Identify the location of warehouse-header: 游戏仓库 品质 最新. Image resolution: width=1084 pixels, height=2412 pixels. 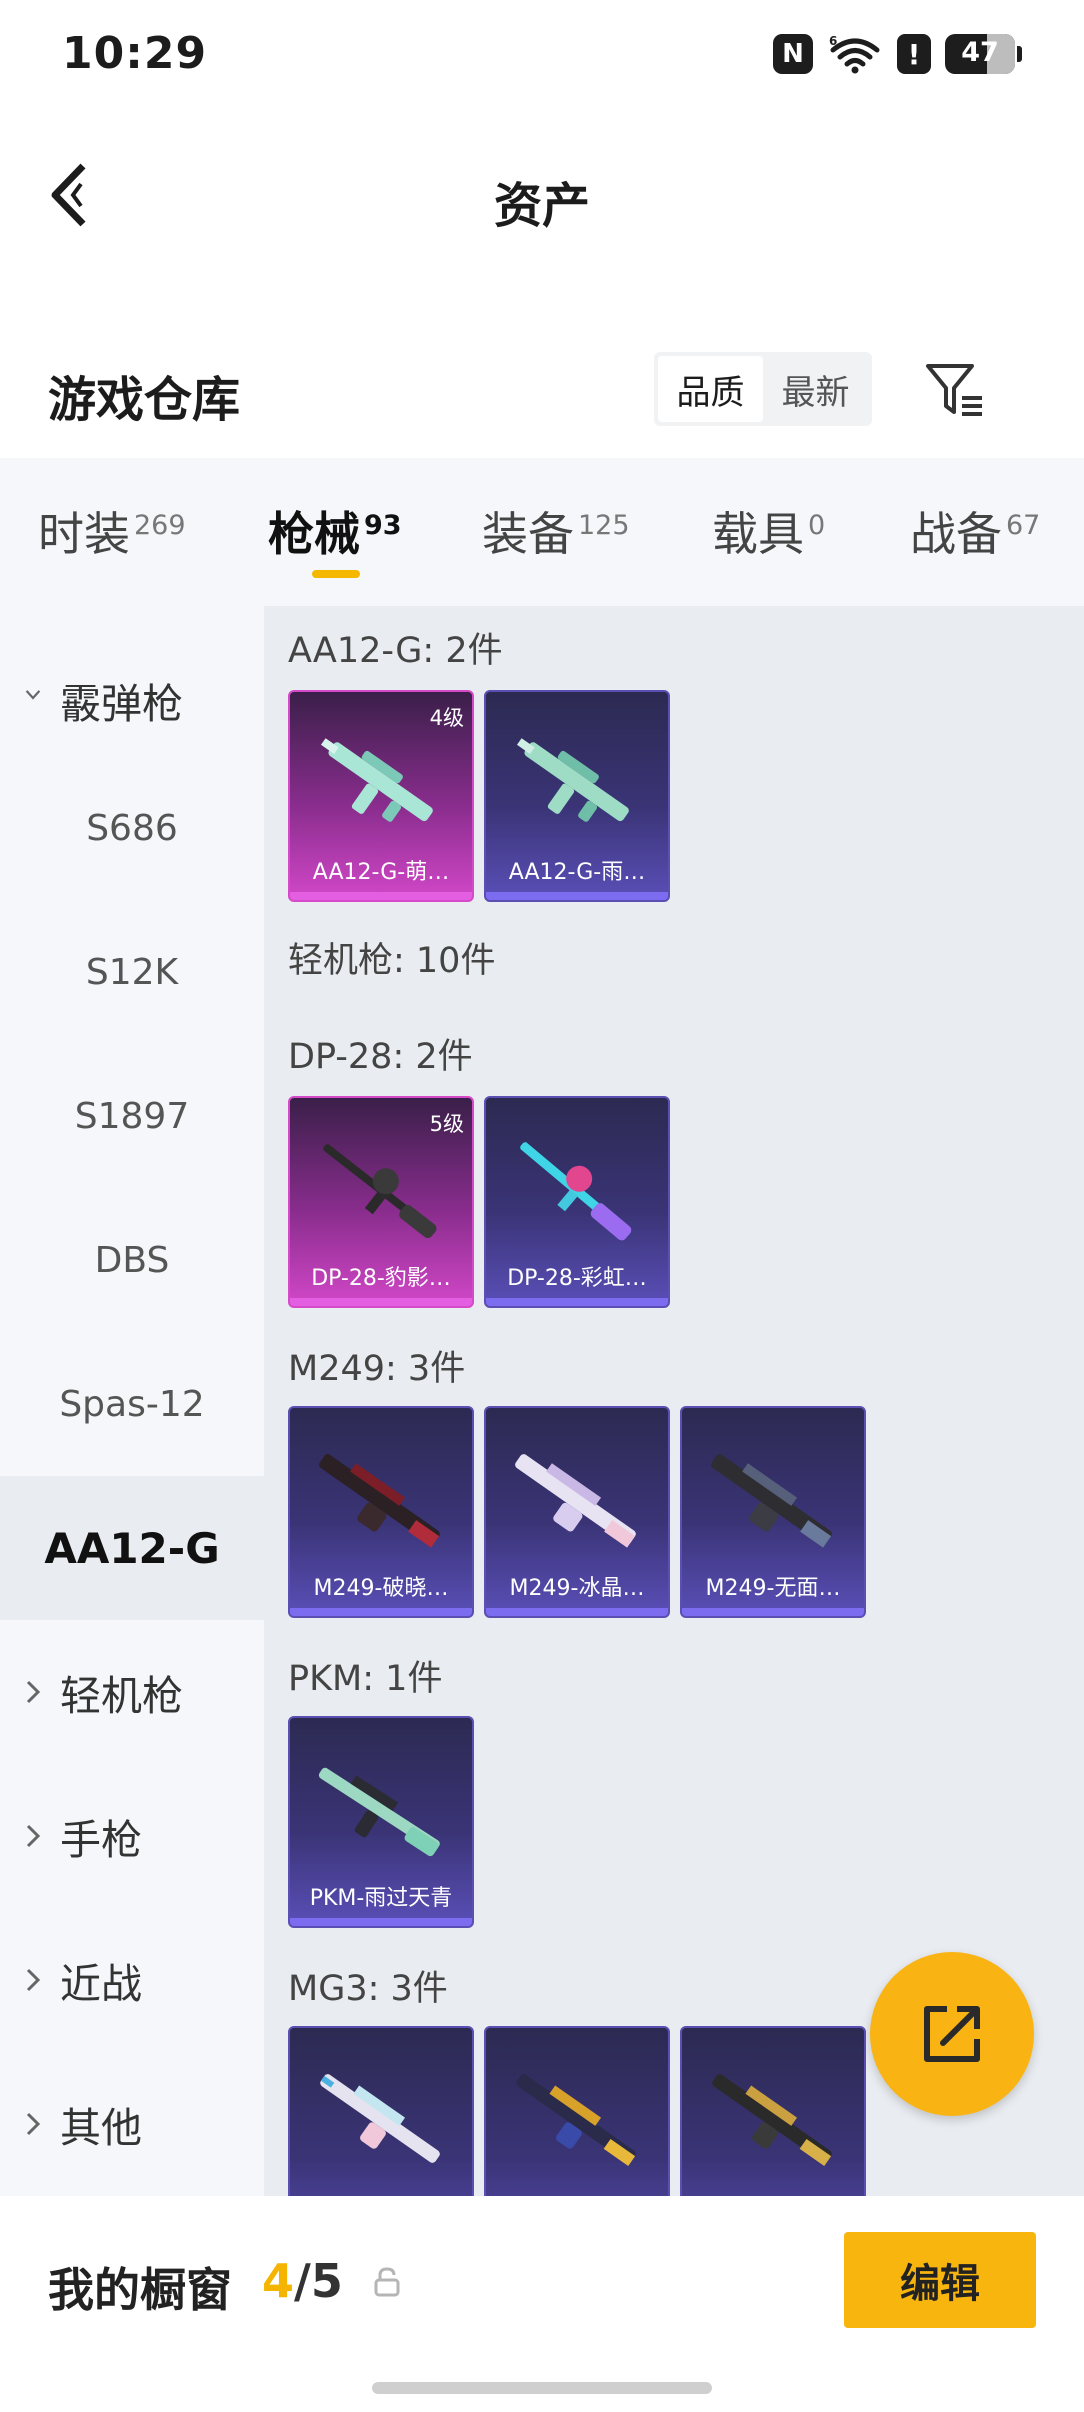
(542, 395).